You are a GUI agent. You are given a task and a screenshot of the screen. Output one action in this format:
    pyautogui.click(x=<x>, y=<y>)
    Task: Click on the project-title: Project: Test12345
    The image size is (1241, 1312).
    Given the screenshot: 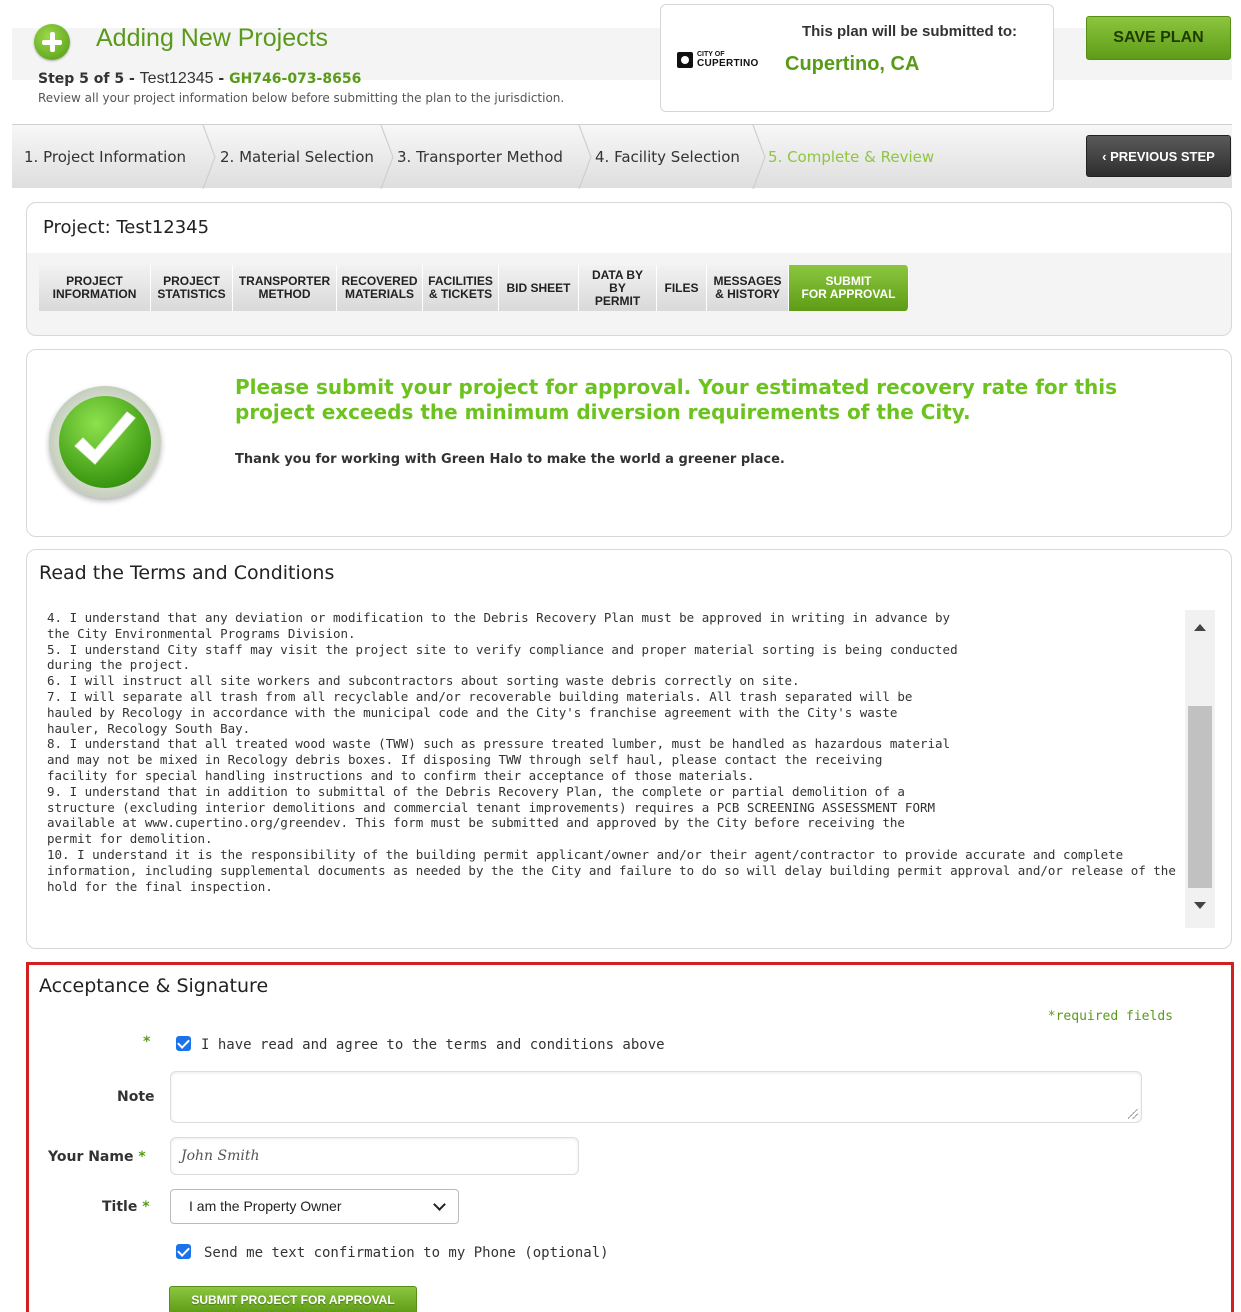 What is the action you would take?
    pyautogui.click(x=126, y=227)
    